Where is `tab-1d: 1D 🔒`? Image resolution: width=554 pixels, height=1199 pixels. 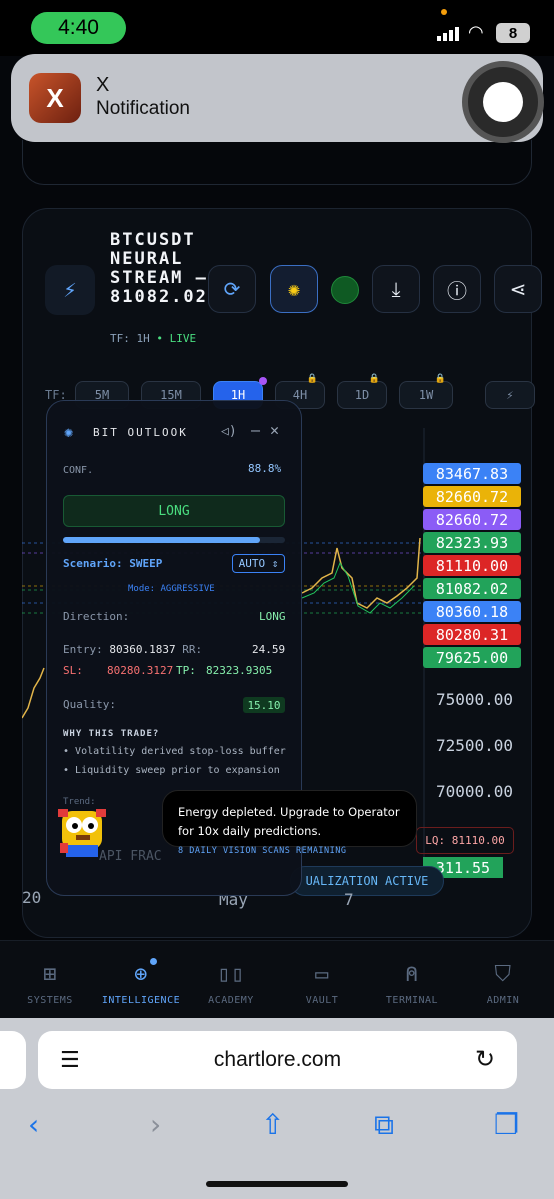 tab-1d: 1D 🔒 is located at coordinates (362, 391).